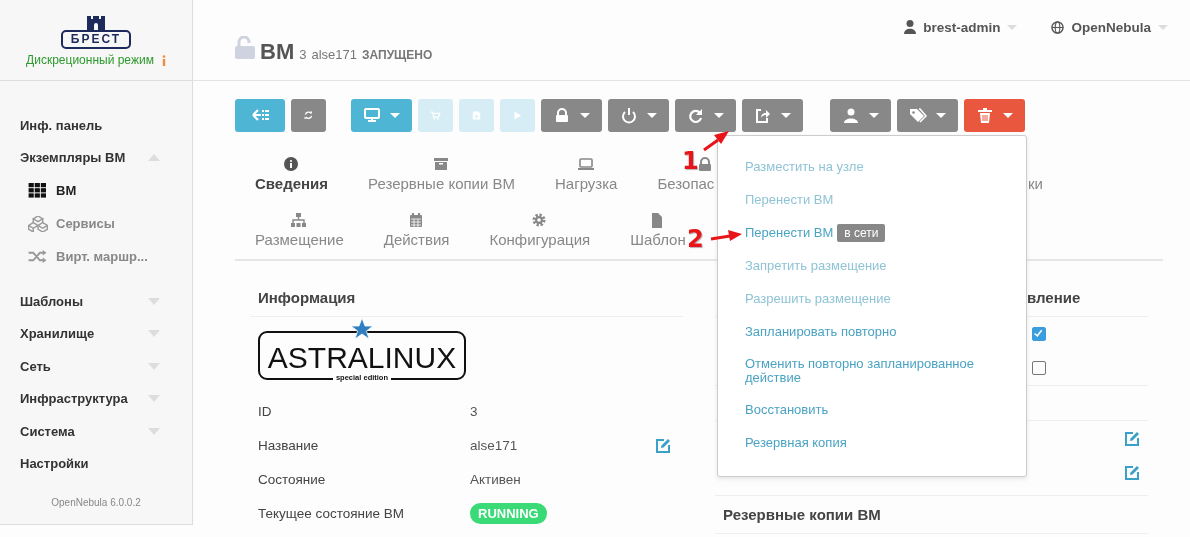 Image resolution: width=1190 pixels, height=537 pixels. I want to click on status-badge: RUNNING, so click(508, 513).